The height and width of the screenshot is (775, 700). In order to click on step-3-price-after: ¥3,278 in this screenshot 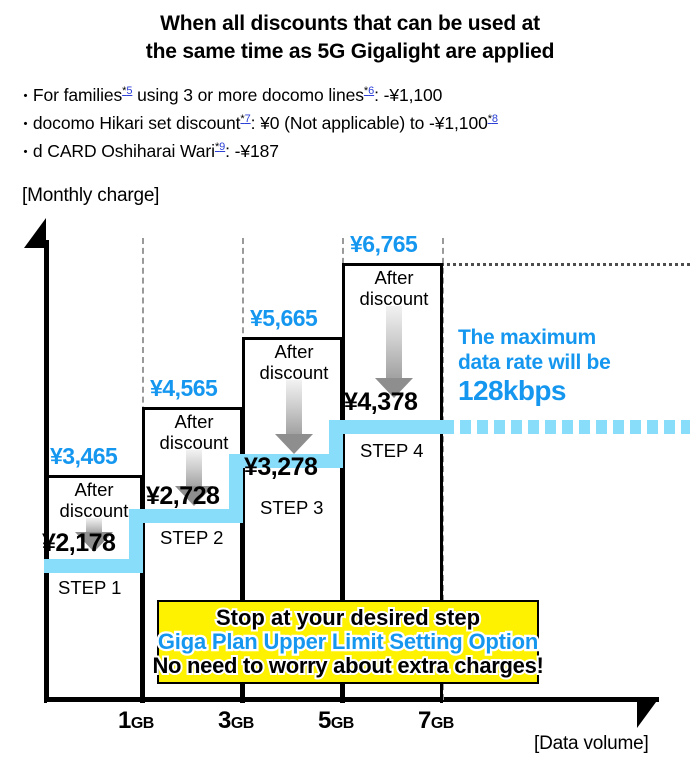, I will do `click(281, 467)`.